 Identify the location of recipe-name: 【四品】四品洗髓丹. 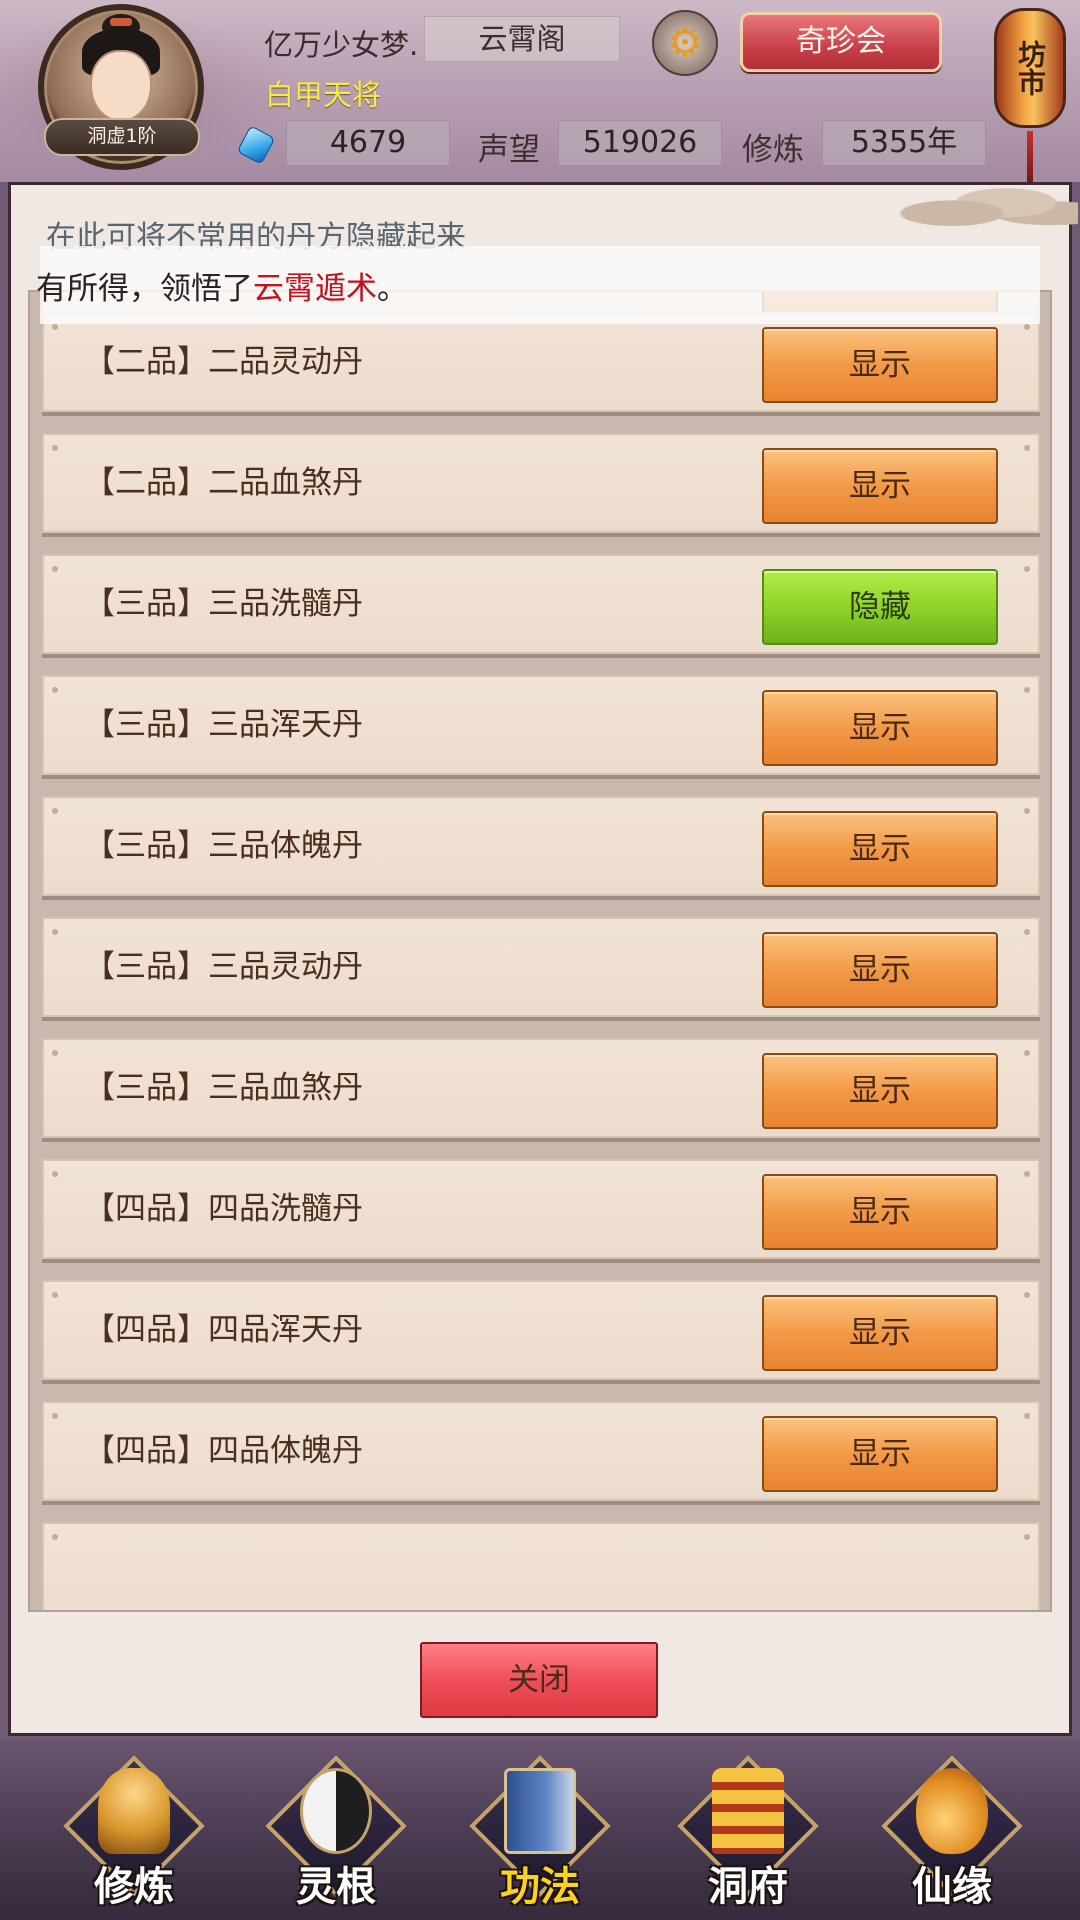
(223, 1209).